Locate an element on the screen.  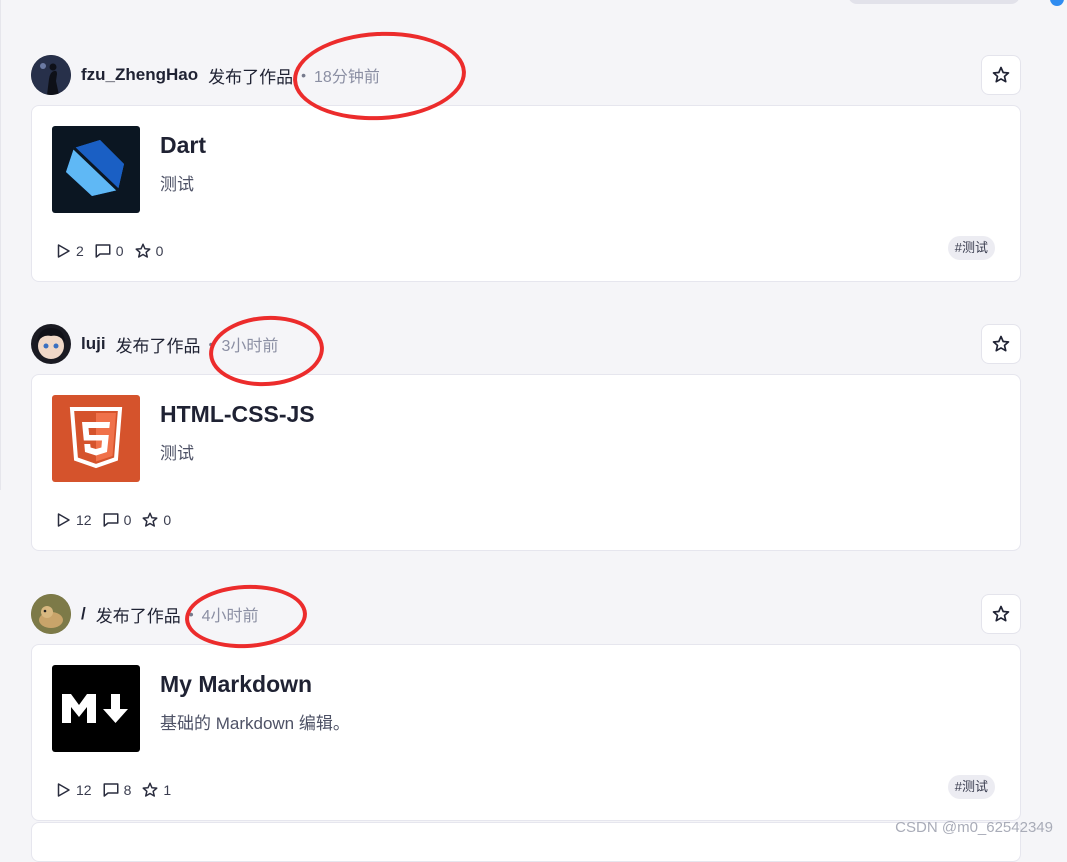
comment-count: 8 is located at coordinates (117, 790).